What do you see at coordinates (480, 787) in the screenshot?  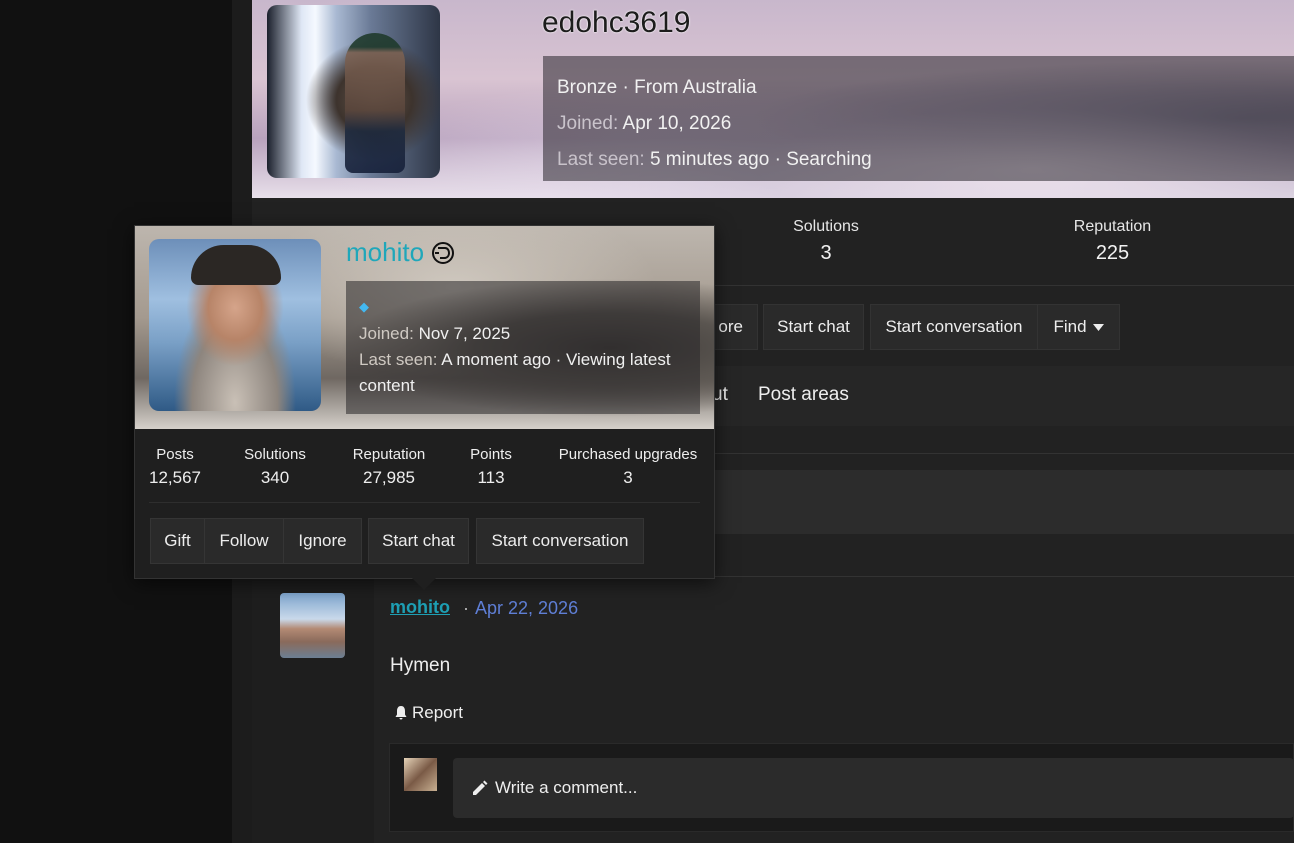 I see `pencil-icon` at bounding box center [480, 787].